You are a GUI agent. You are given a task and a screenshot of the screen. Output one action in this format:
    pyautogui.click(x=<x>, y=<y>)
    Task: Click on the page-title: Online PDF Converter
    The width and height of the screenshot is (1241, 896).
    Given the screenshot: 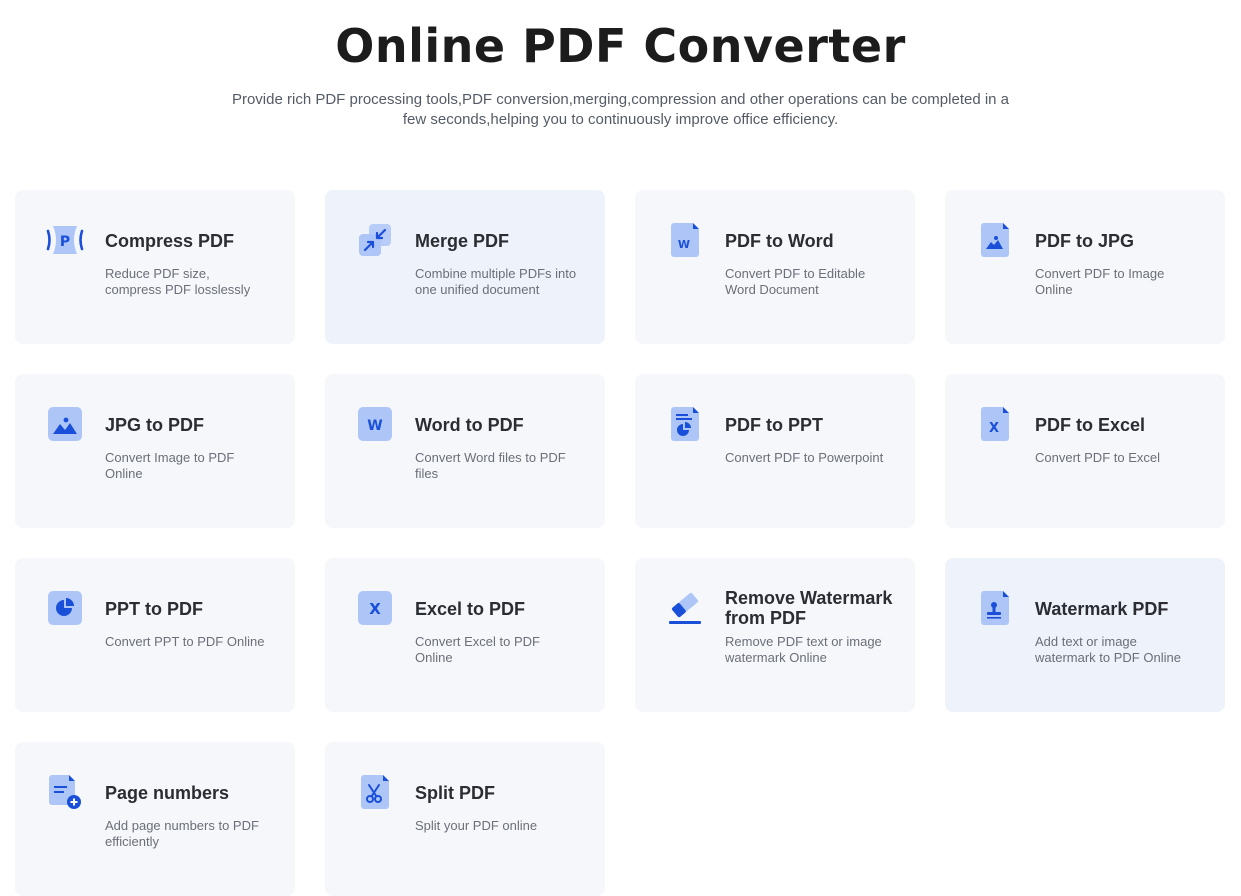 What is the action you would take?
    pyautogui.click(x=620, y=46)
    